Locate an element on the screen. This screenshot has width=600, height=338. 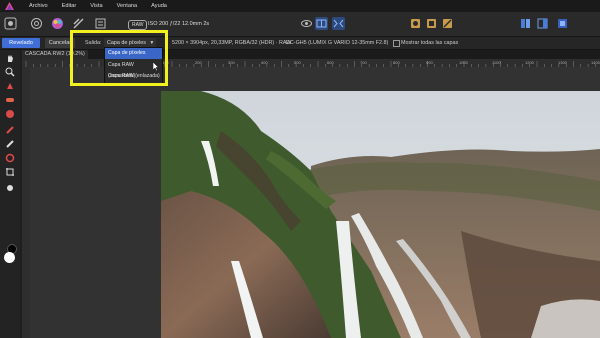
ruler-label: 600 is located at coordinates (330, 62).